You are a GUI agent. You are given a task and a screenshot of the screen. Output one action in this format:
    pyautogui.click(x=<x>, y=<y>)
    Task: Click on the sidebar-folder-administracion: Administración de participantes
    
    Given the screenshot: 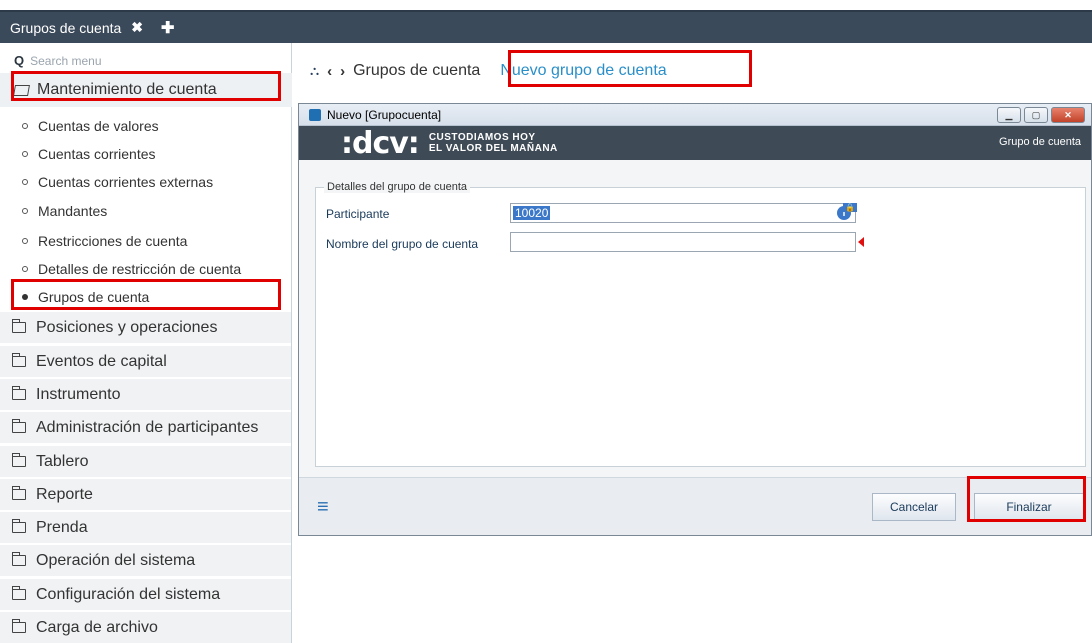 What is the action you would take?
    pyautogui.click(x=145, y=427)
    